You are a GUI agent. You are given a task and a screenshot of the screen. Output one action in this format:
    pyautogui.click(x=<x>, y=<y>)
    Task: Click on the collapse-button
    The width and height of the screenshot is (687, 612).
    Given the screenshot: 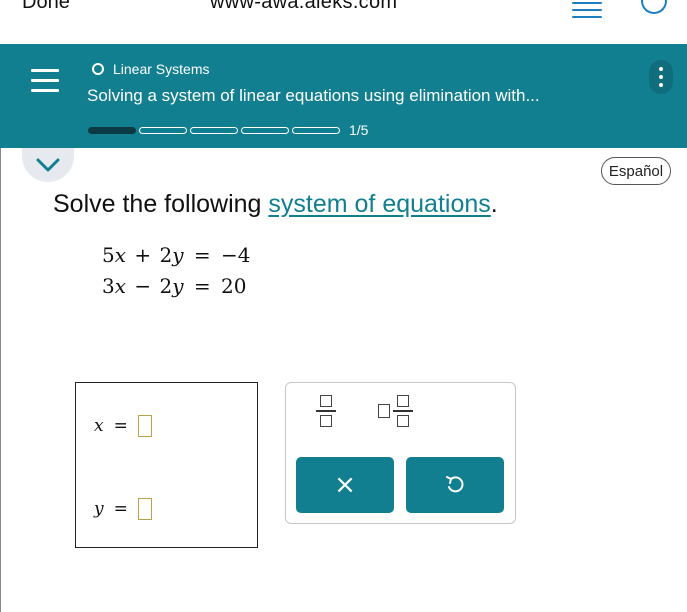 What is the action you would take?
    pyautogui.click(x=48, y=165)
    